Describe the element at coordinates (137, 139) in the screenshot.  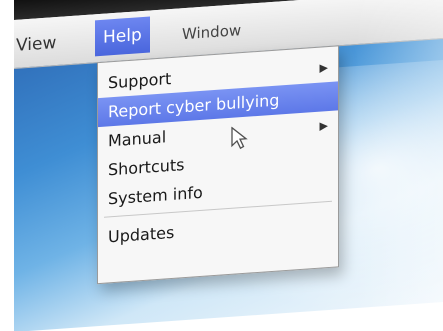
I see `menu-item-label: Manual` at that location.